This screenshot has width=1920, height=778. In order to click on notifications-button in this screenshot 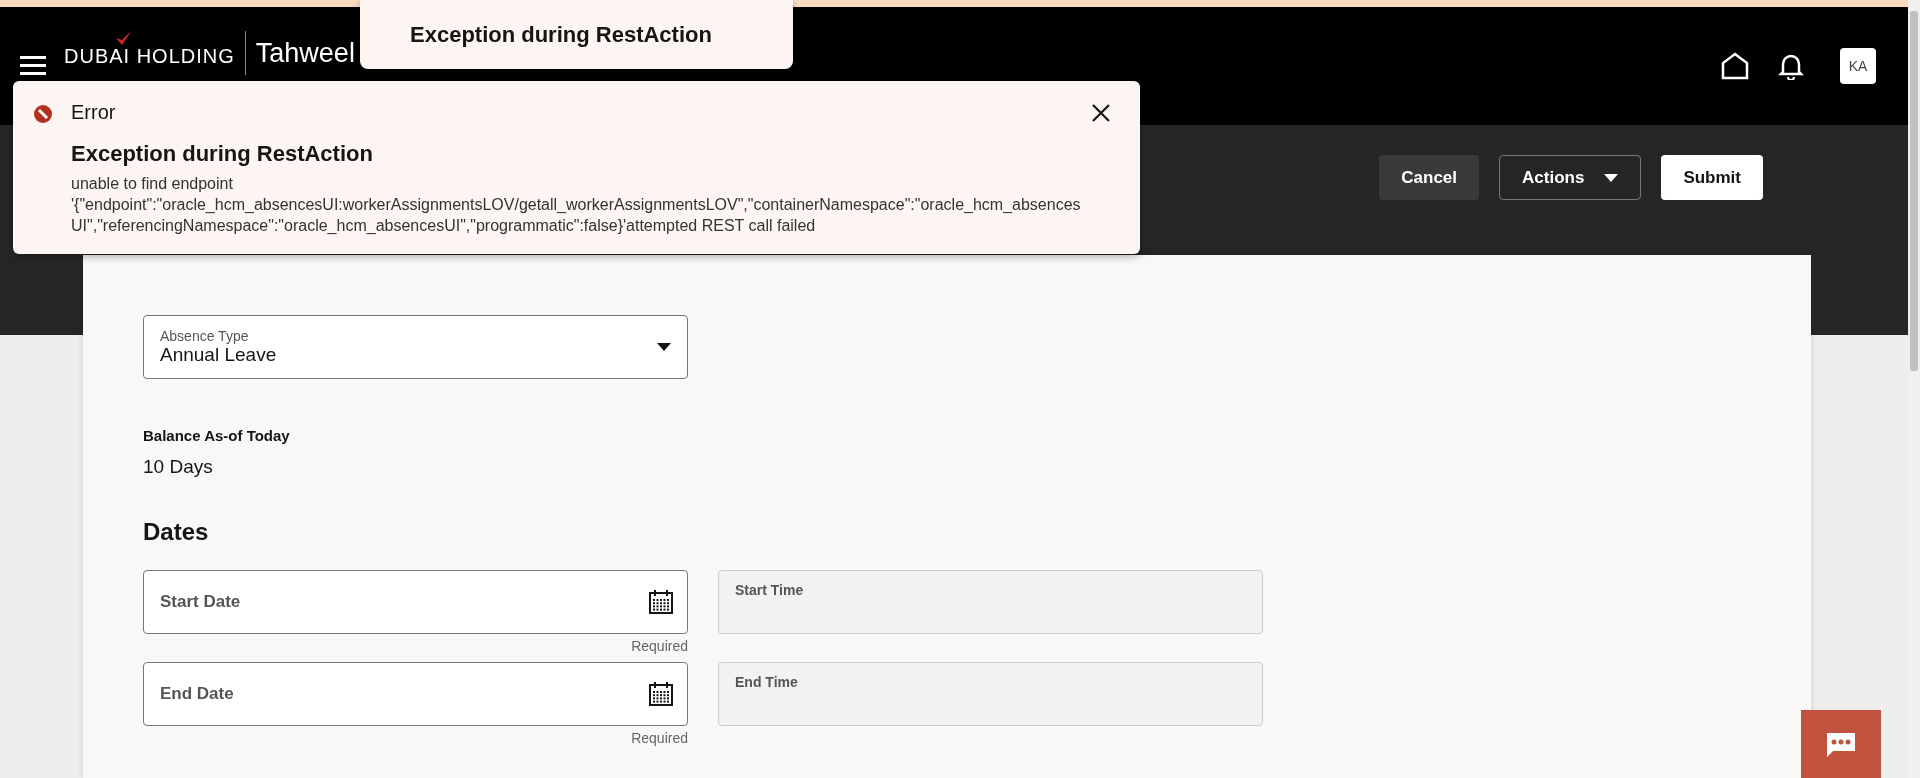, I will do `click(1791, 66)`.